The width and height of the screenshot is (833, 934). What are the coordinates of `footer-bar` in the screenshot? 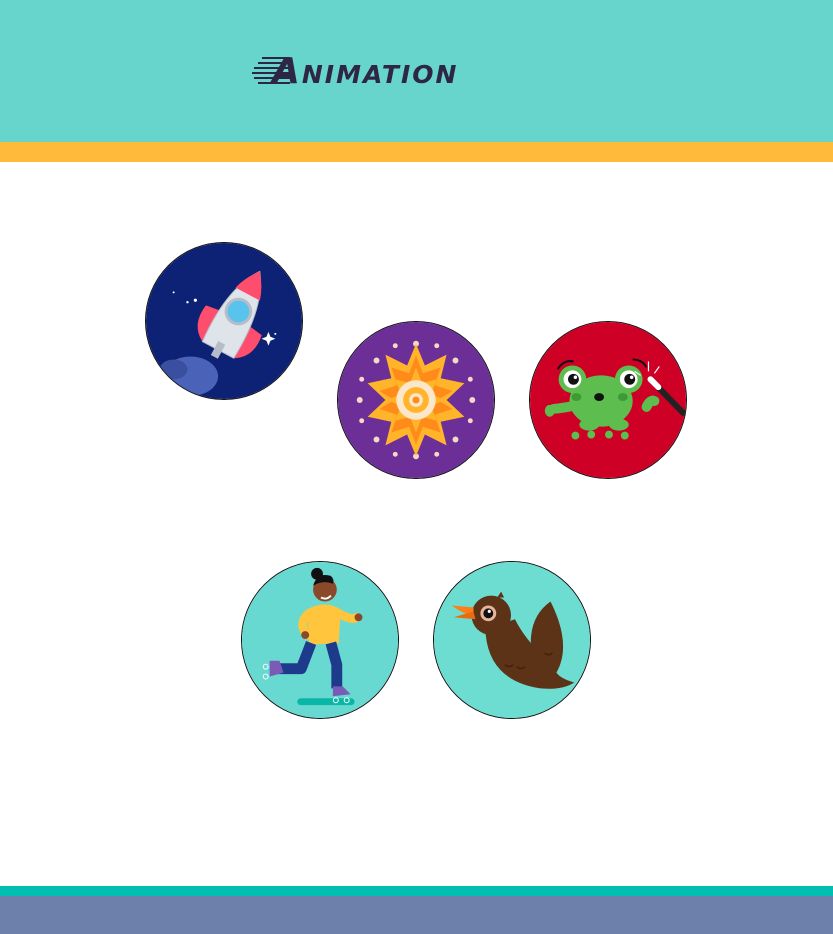 It's located at (416, 915).